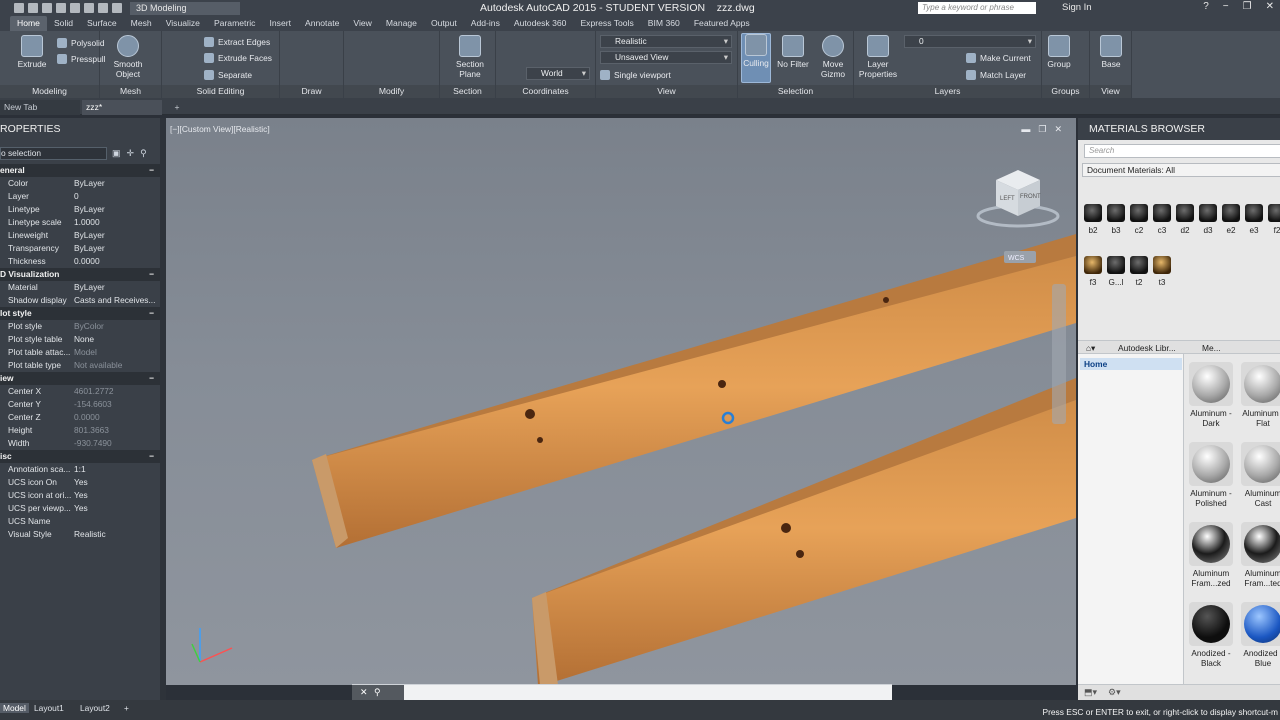  What do you see at coordinates (878, 57) in the screenshot?
I see `layer-properties-button: Layer Properties` at bounding box center [878, 57].